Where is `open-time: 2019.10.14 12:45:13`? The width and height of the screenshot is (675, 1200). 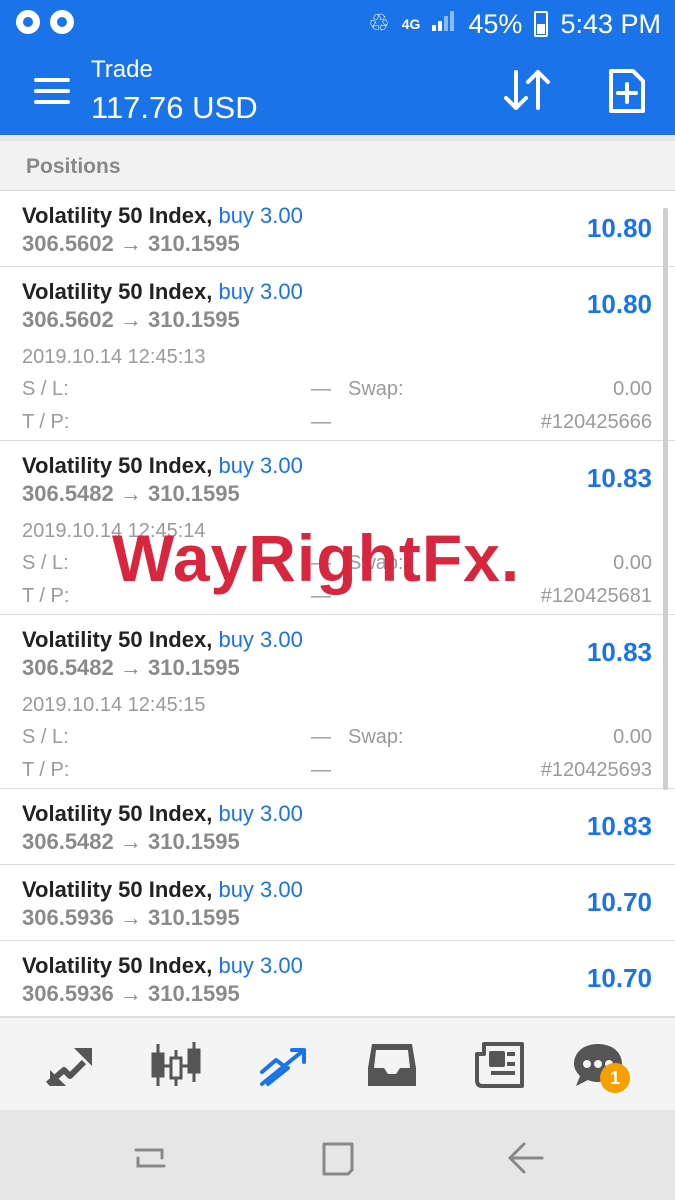 open-time: 2019.10.14 12:45:13 is located at coordinates (114, 357).